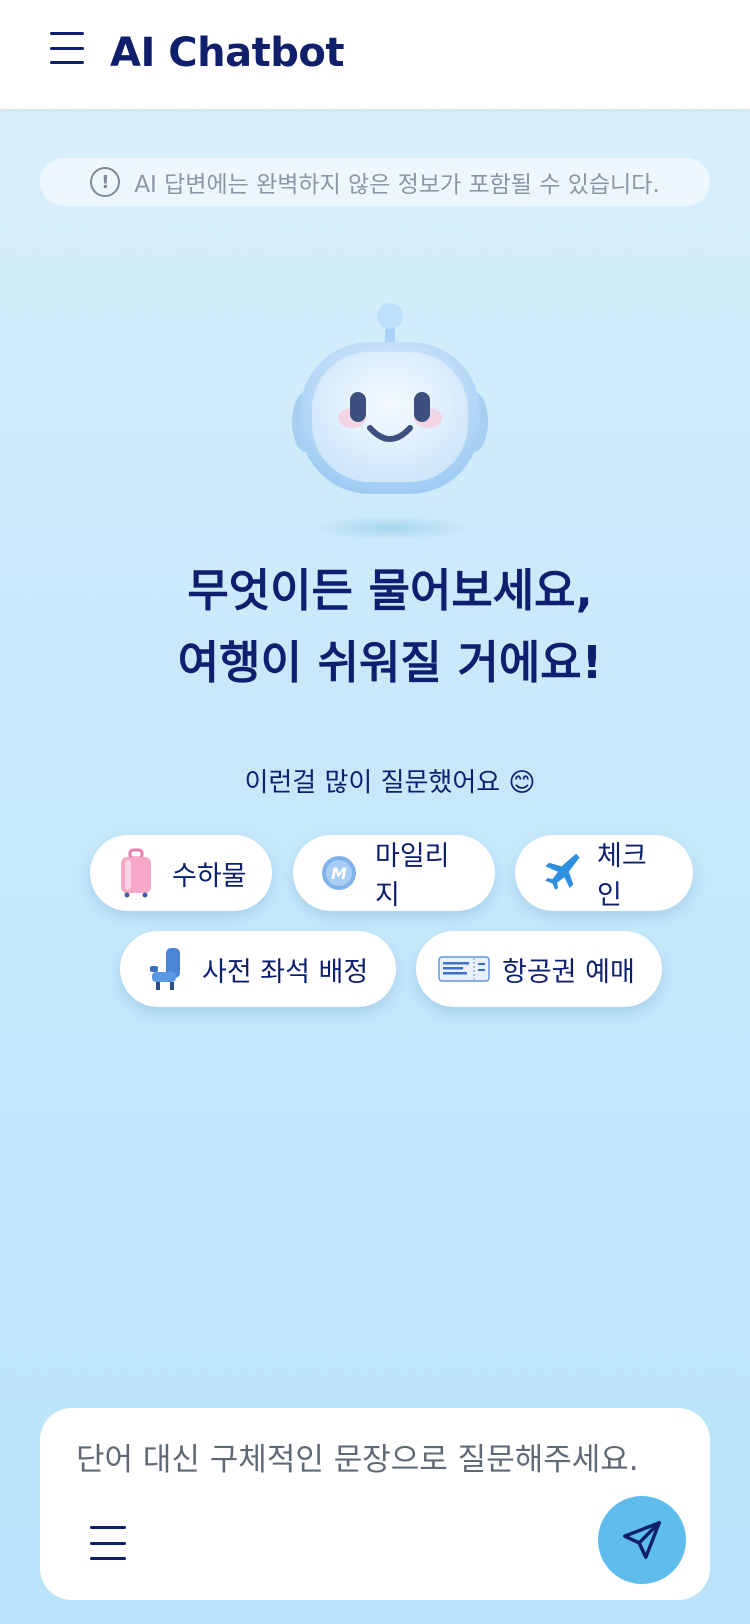 The height and width of the screenshot is (1624, 750). I want to click on ticket-icon, so click(464, 969).